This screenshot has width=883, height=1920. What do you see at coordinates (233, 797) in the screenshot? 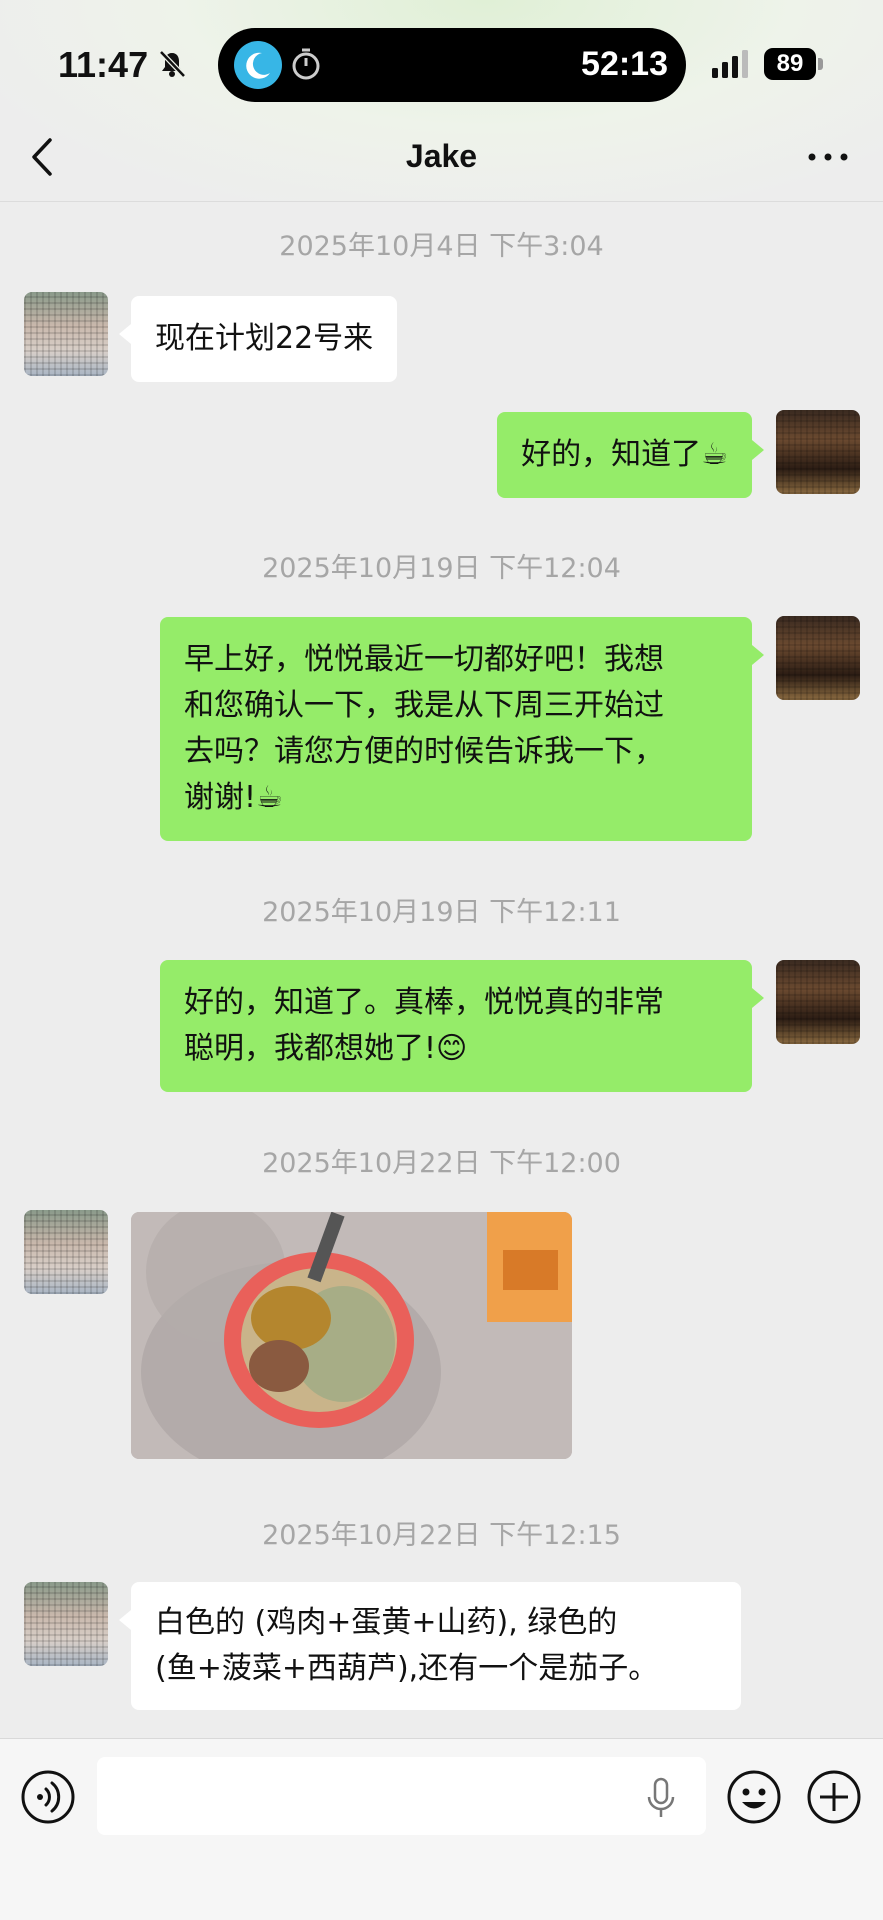
I see `message-line: 谢谢!☕` at bounding box center [233, 797].